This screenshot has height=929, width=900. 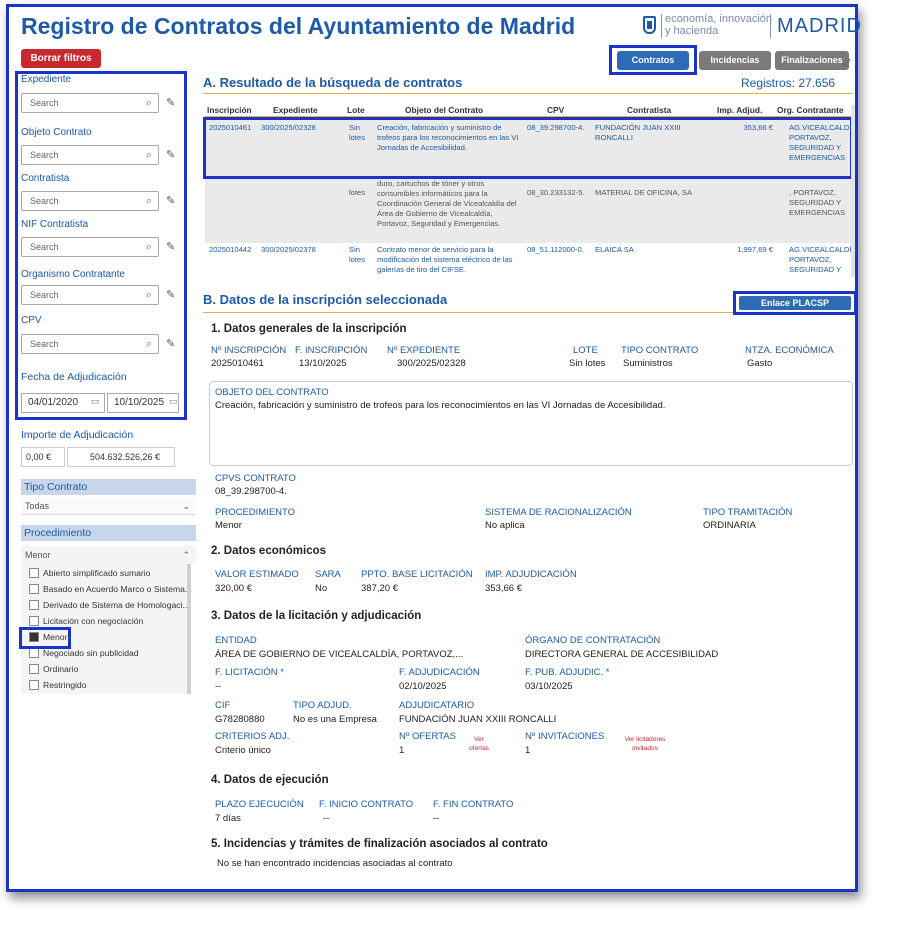 What do you see at coordinates (622, 654) in the screenshot?
I see `value-organo: DIRECTORA GENERAL DE ACCESIBILIDAD` at bounding box center [622, 654].